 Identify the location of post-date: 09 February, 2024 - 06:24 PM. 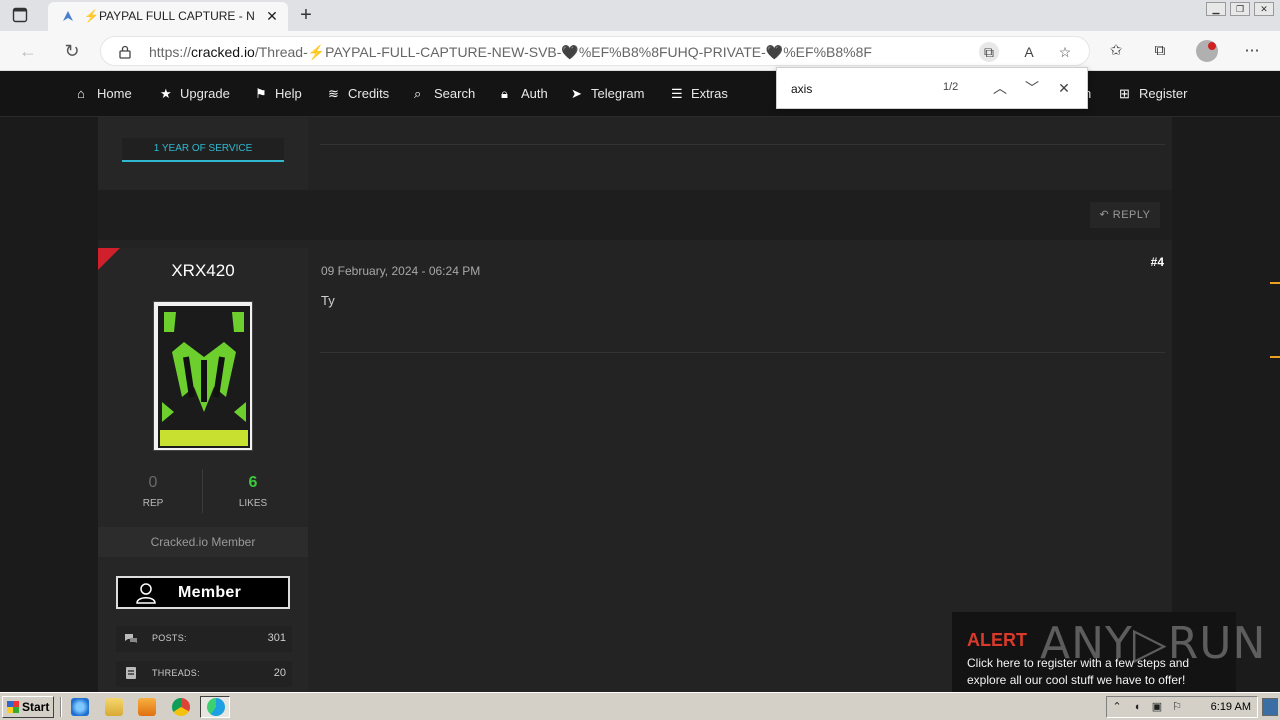
(401, 271).